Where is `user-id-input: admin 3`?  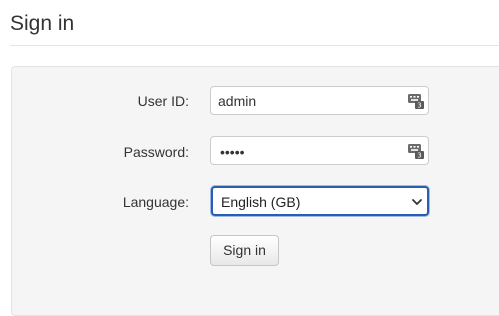 user-id-input: admin 3 is located at coordinates (319, 100).